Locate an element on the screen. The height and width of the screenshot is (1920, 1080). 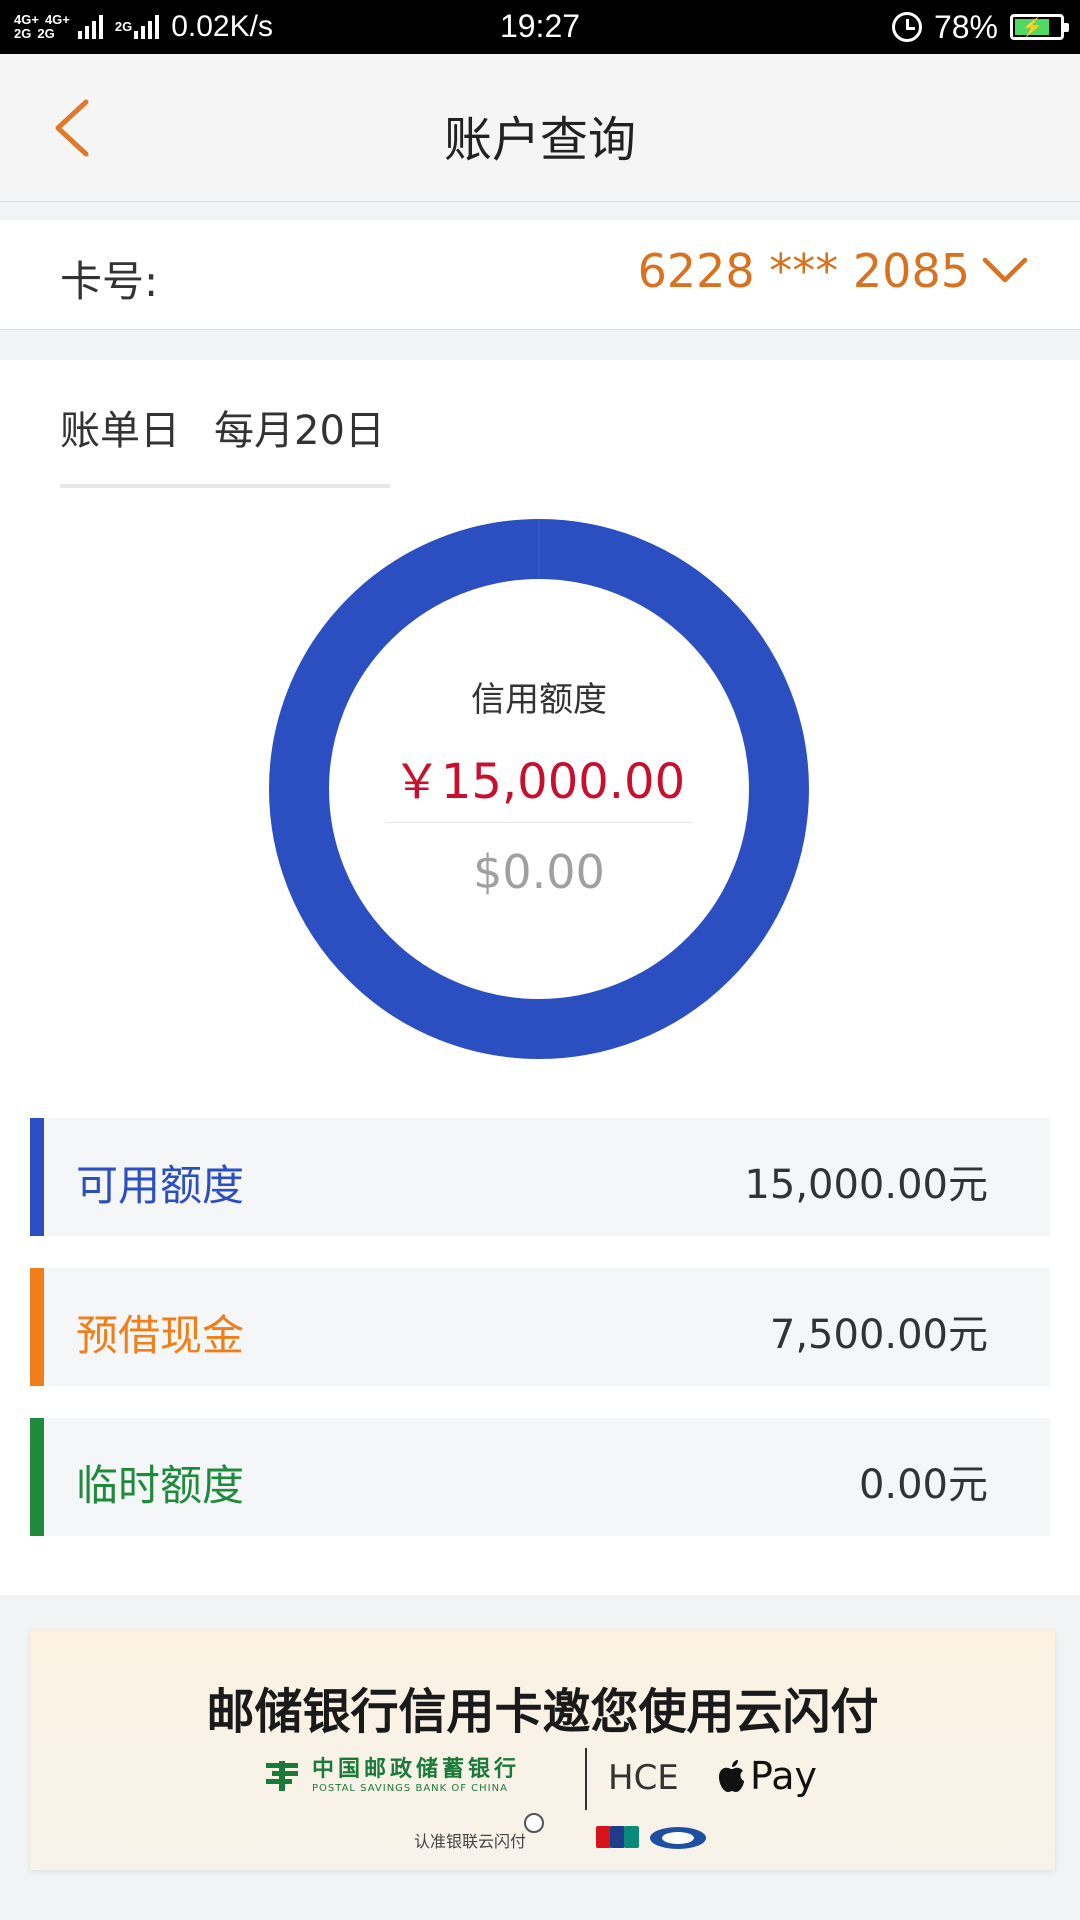
chevron-down-icon is located at coordinates (1005, 270).